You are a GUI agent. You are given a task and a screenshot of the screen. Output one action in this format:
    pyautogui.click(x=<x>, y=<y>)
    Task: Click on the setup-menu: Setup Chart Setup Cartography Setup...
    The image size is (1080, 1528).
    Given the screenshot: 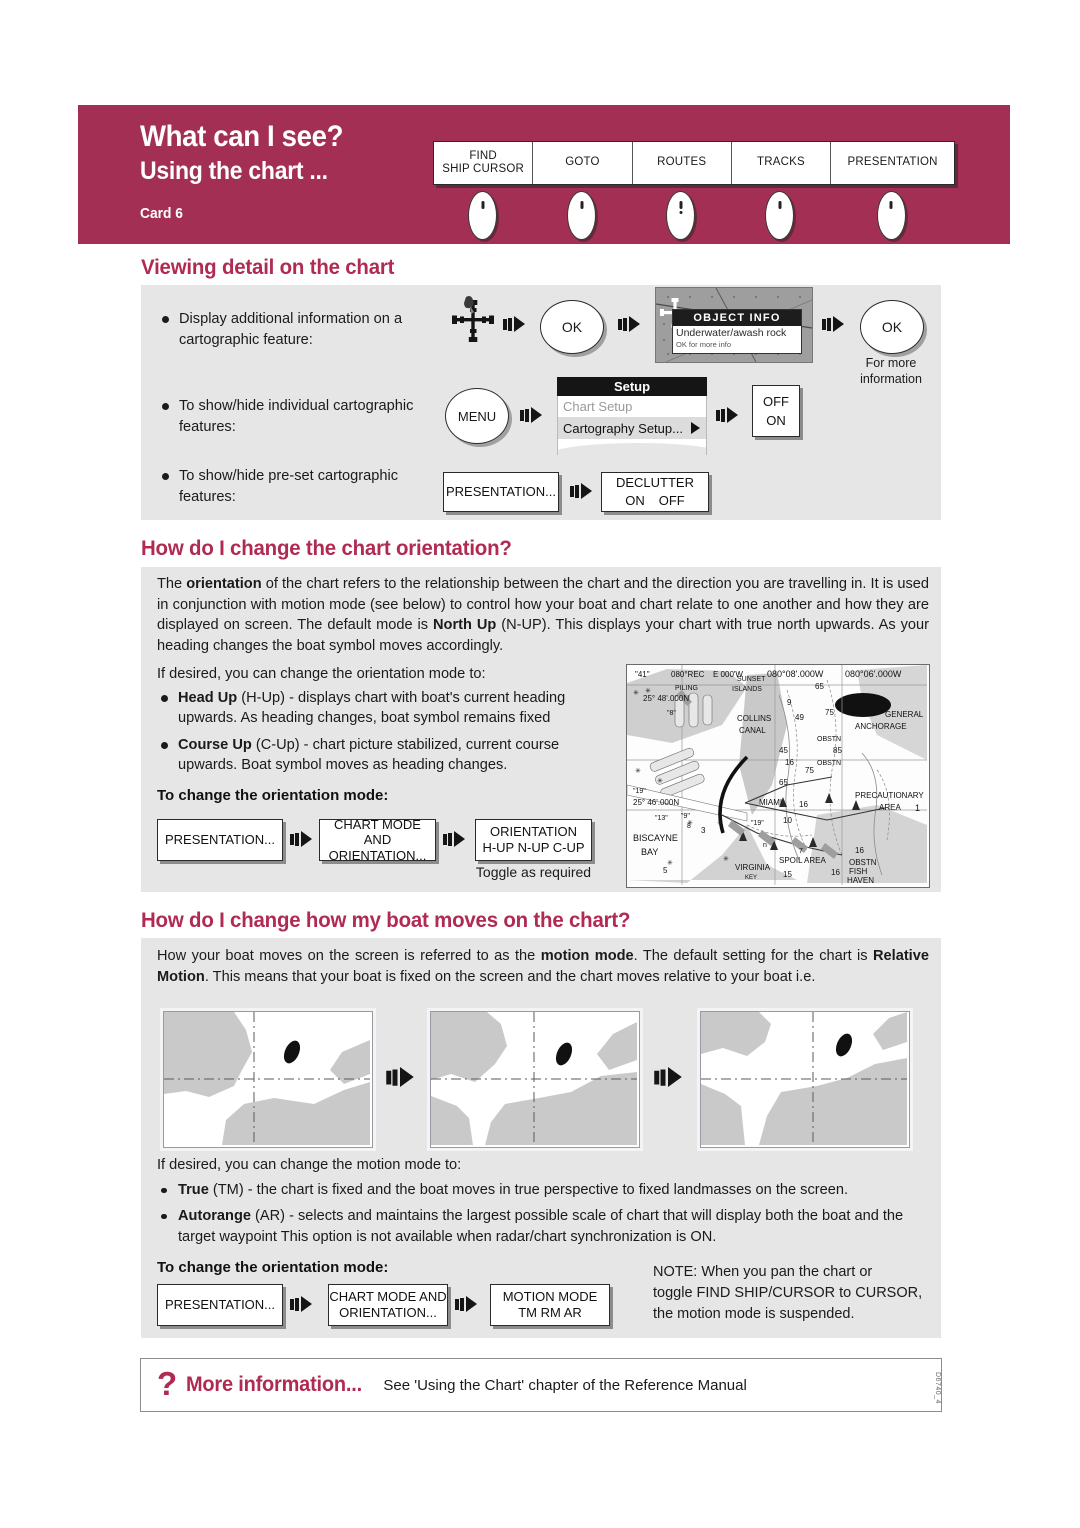 What is the action you would take?
    pyautogui.click(x=632, y=416)
    